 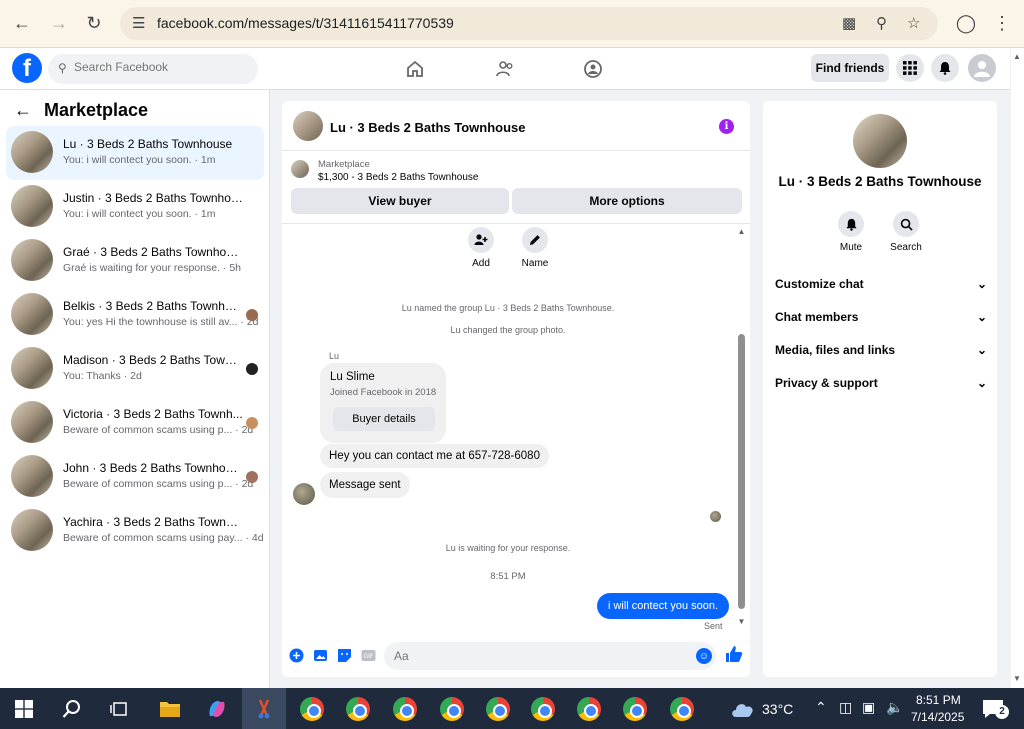 What do you see at coordinates (663, 606) in the screenshot?
I see `sent-message: i will contect you soon.` at bounding box center [663, 606].